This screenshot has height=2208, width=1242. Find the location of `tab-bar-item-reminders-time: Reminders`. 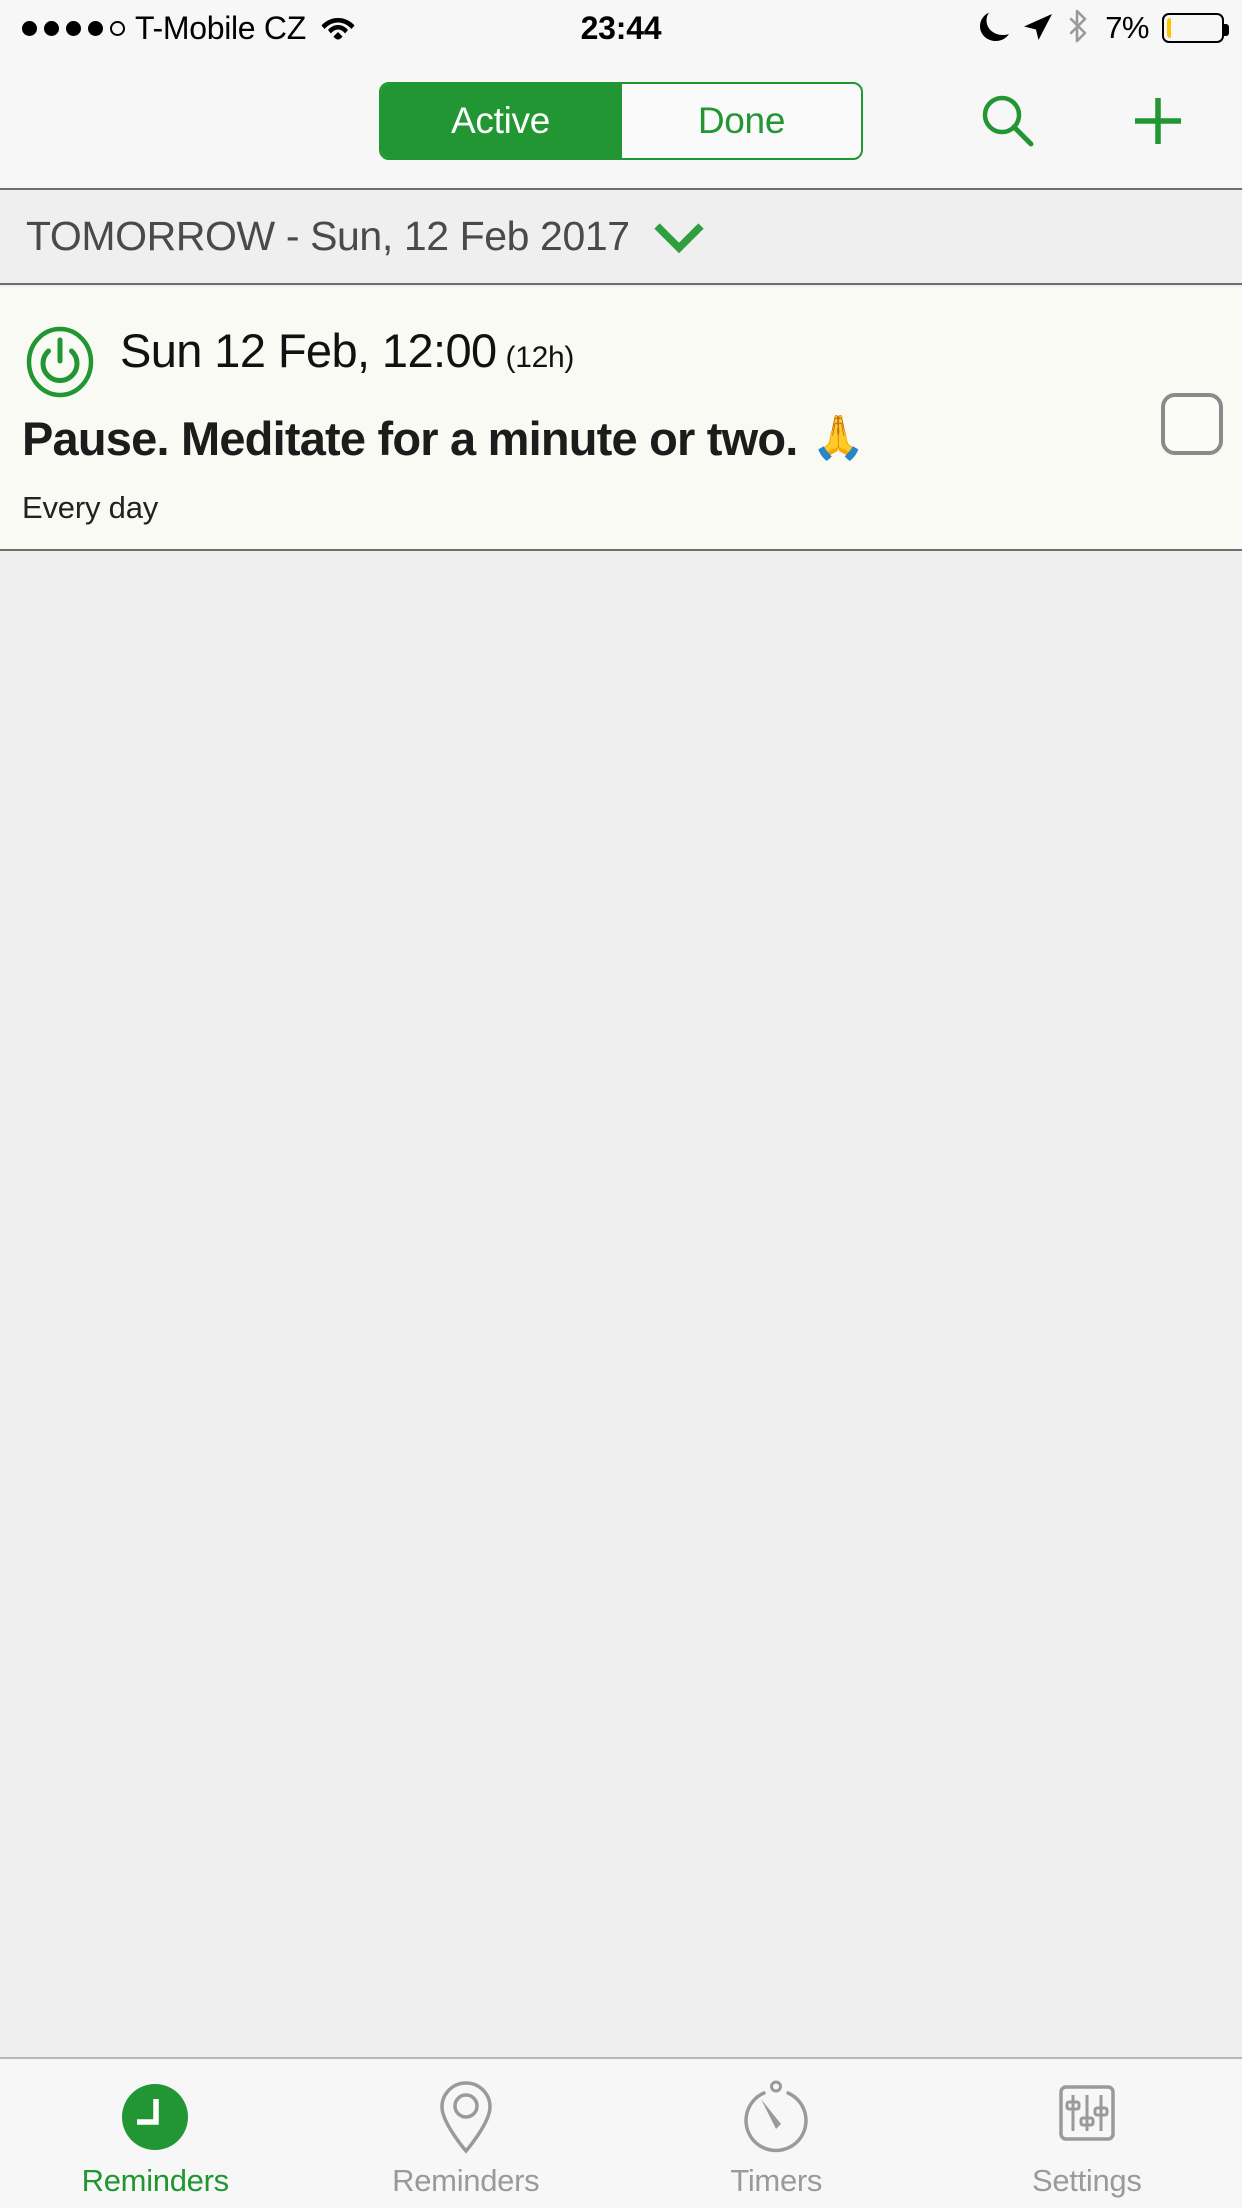

tab-bar-item-reminders-time: Reminders is located at coordinates (155, 2133).